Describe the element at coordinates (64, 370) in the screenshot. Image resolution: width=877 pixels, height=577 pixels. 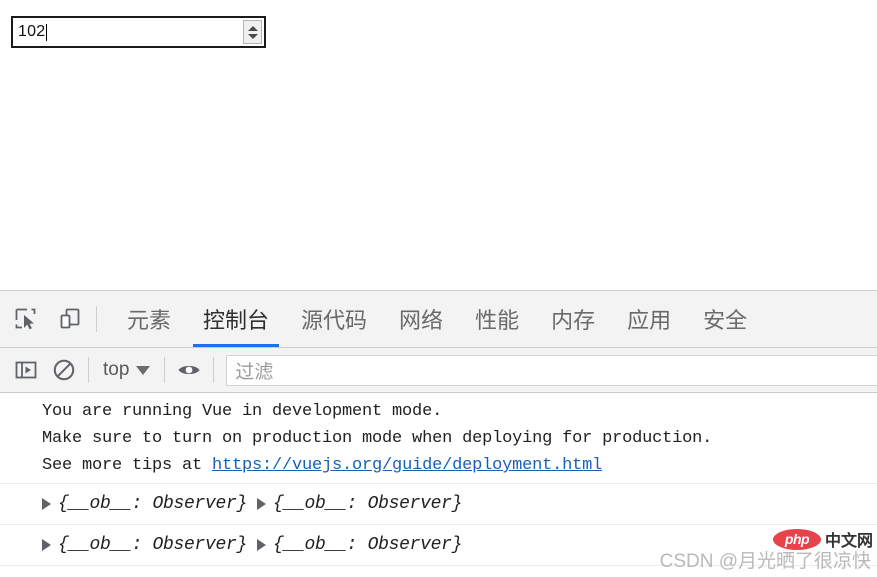
I see `clear-console-icon` at that location.